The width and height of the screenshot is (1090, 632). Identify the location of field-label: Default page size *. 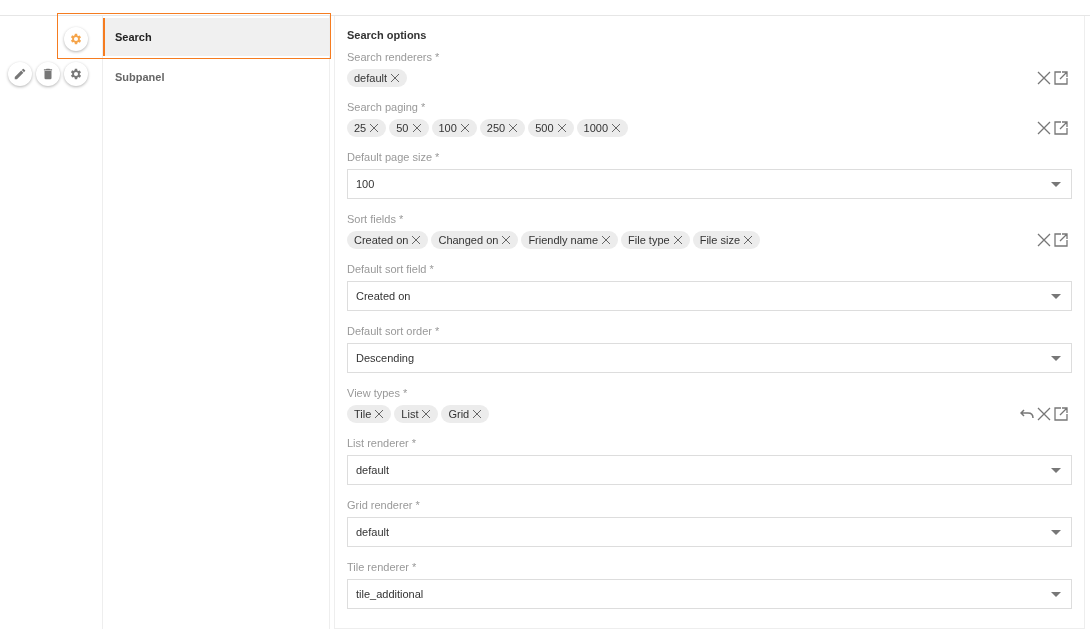
(394, 157).